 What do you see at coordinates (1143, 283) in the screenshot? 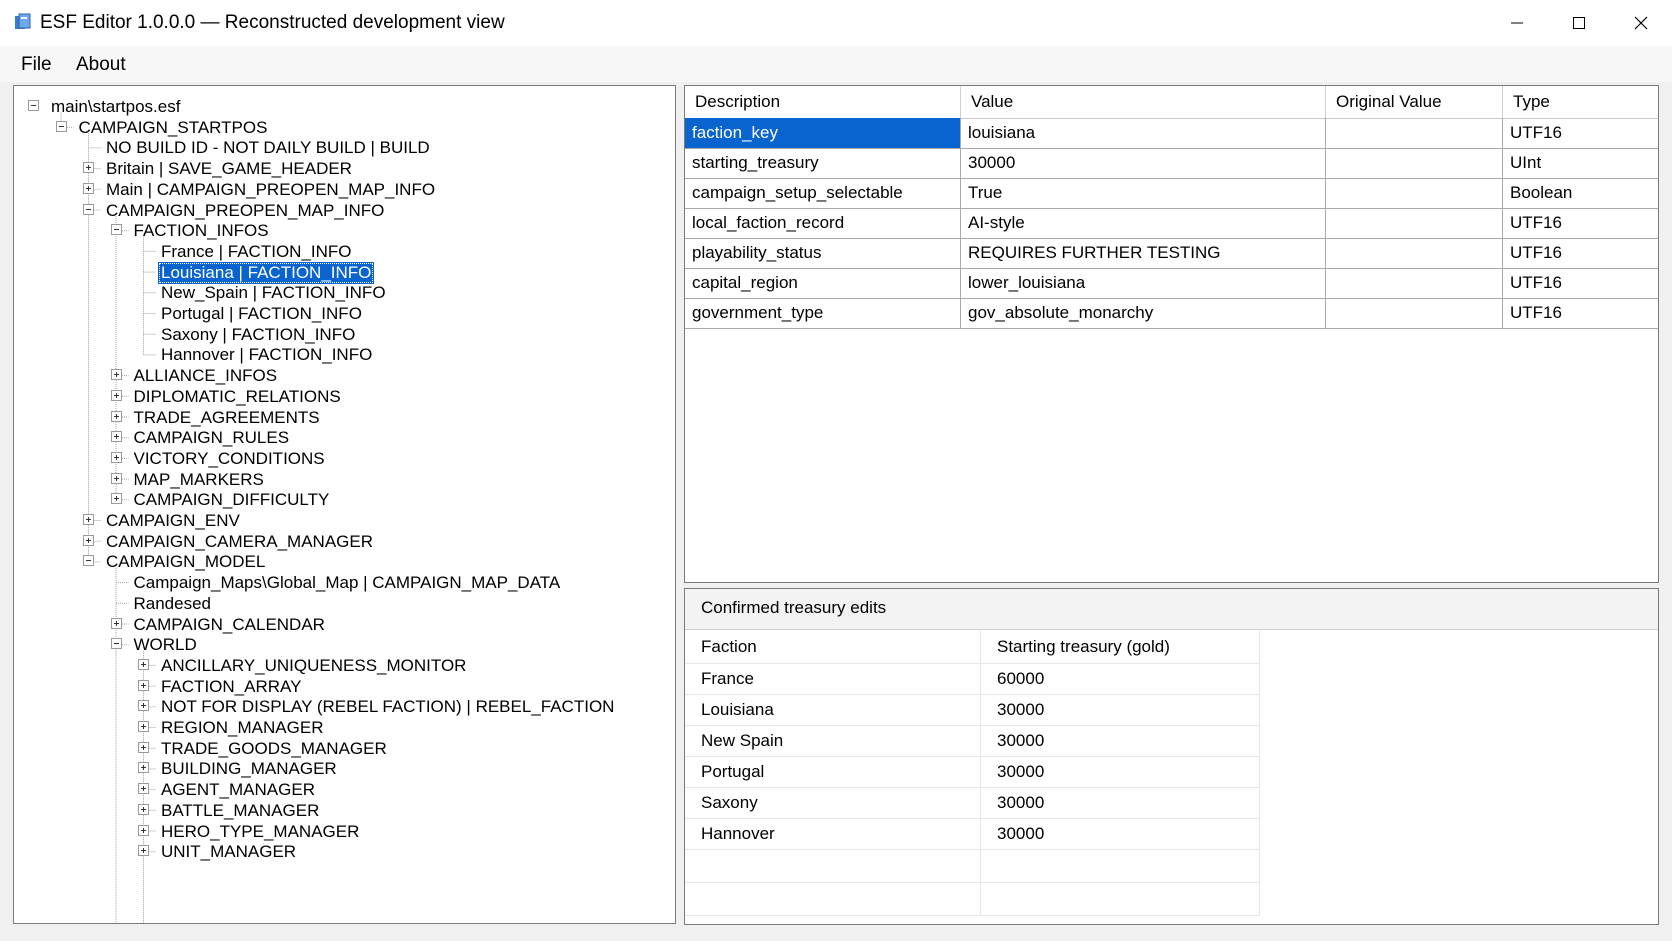
I see `grid-cell-value: lower_louisiana` at bounding box center [1143, 283].